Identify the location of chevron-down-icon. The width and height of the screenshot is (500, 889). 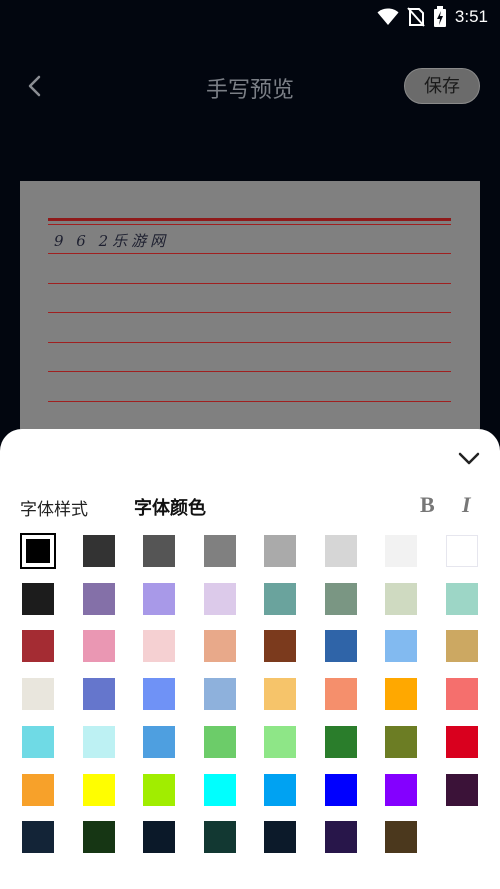
(469, 458).